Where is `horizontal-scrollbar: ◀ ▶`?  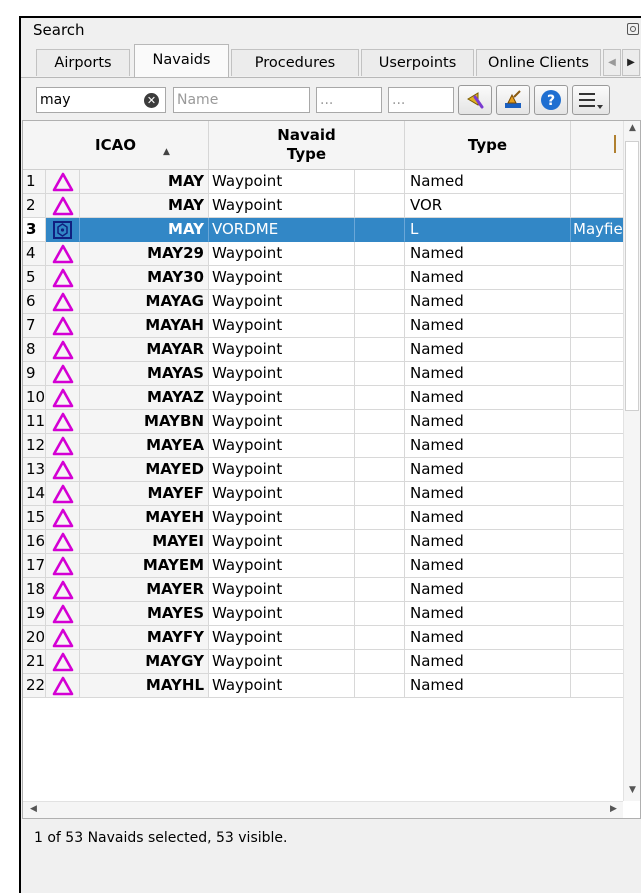 horizontal-scrollbar: ◀ ▶ is located at coordinates (323, 809).